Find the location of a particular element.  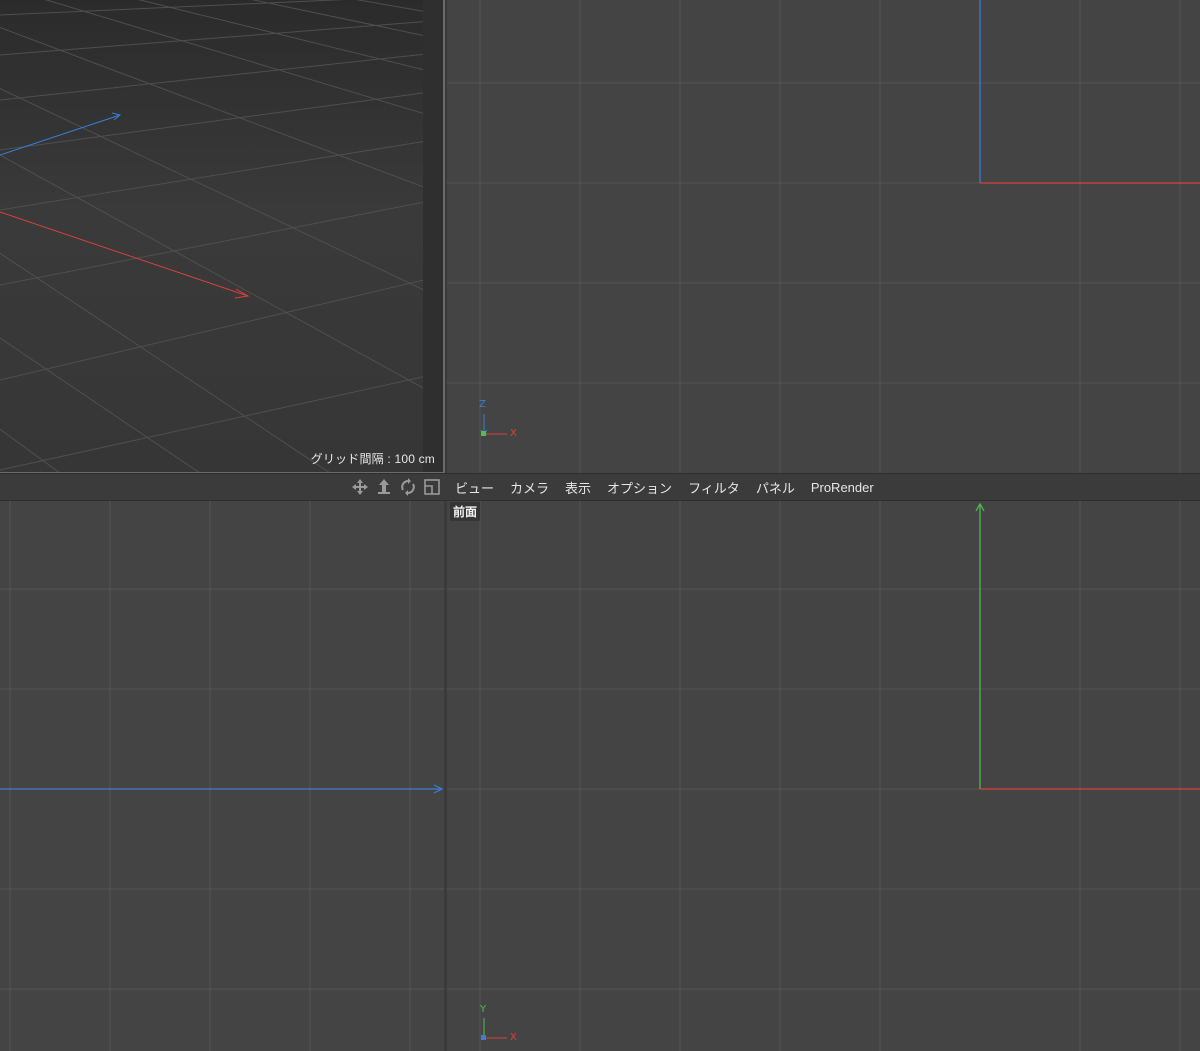

viewport-side-strip is located at coordinates (433, 236).